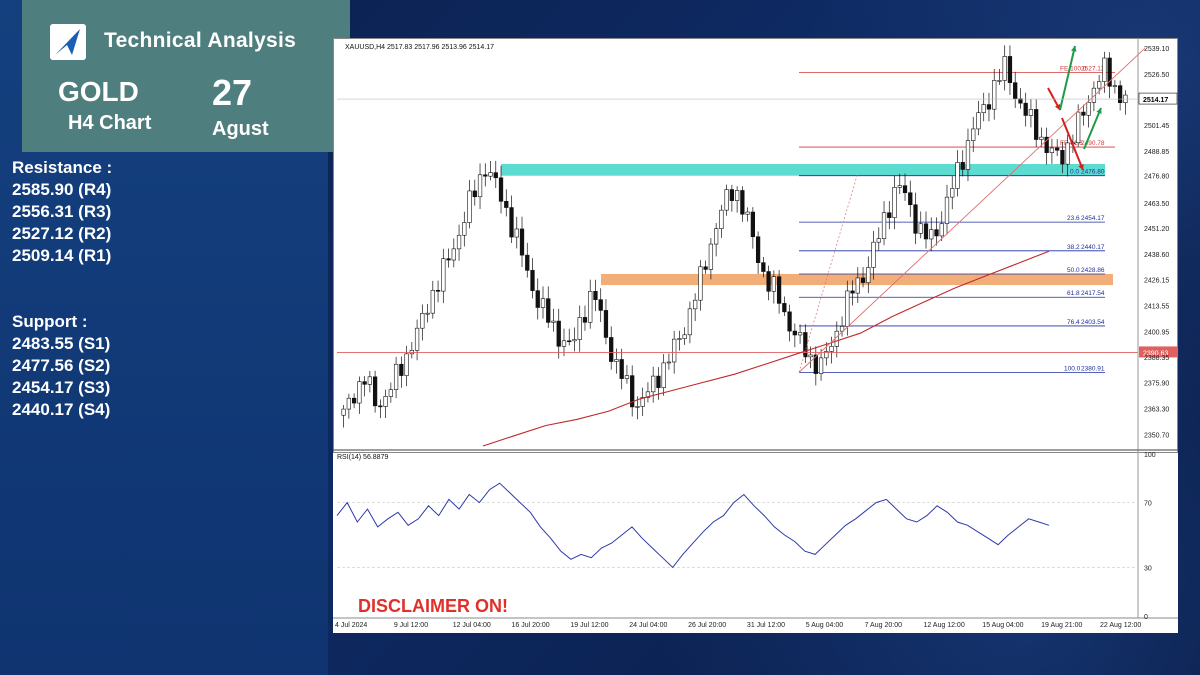 The height and width of the screenshot is (675, 1200). What do you see at coordinates (1156, 358) in the screenshot?
I see `y-tick-label: 2388.35` at bounding box center [1156, 358].